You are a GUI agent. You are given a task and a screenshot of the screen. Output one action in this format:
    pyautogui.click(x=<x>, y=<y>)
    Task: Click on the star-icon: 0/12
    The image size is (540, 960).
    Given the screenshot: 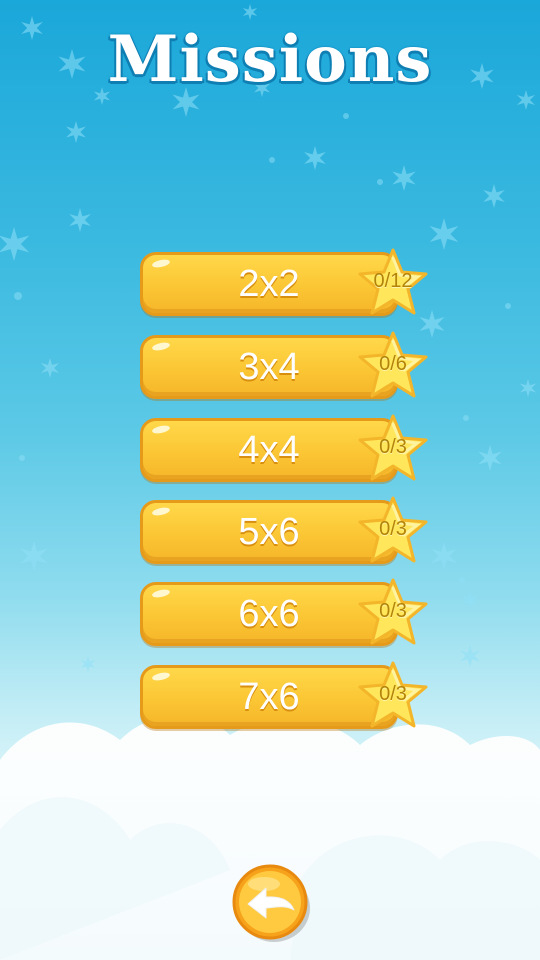 What is the action you would take?
    pyautogui.click(x=393, y=283)
    